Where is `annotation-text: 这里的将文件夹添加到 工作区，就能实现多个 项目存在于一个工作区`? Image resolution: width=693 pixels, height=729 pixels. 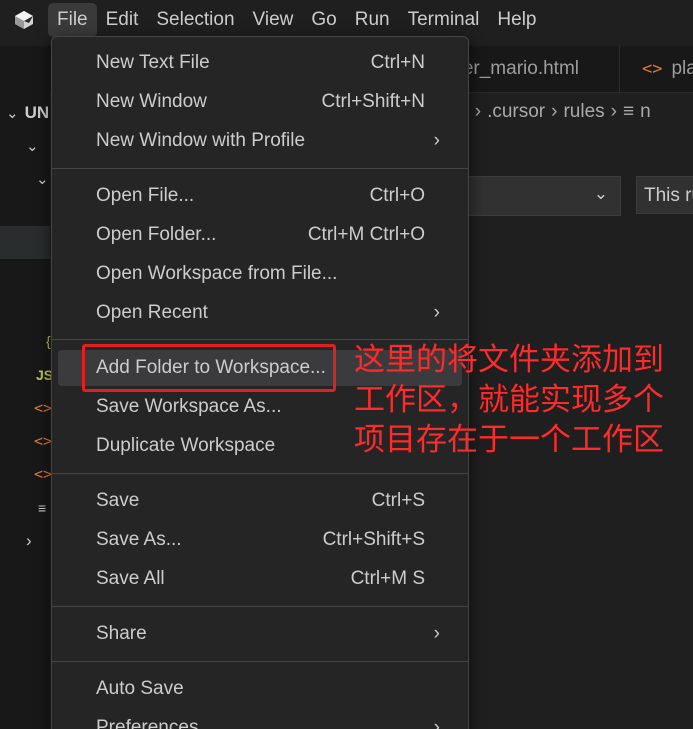 annotation-text: 这里的将文件夹添加到 工作区，就能实现多个 项目存在于一个工作区 is located at coordinates (523, 400).